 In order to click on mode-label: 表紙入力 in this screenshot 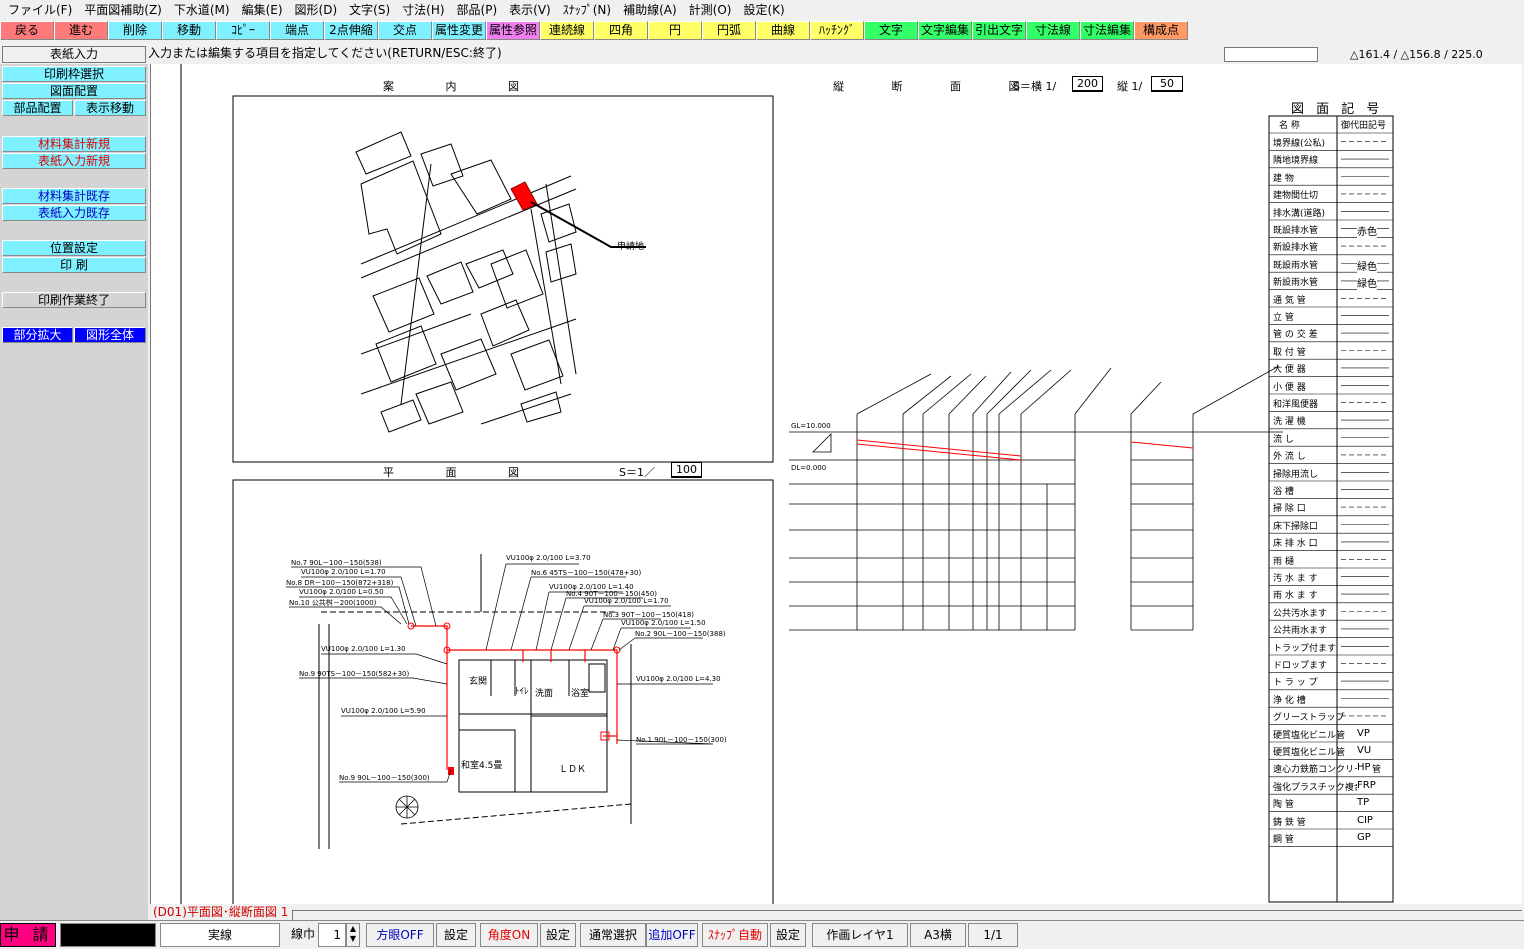, I will do `click(74, 54)`.